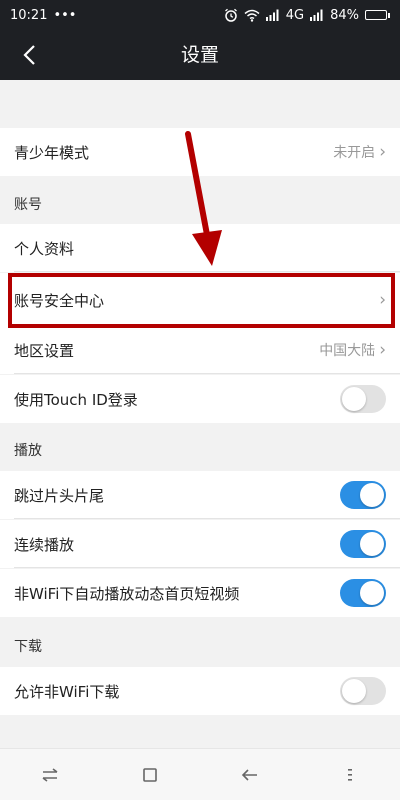  I want to click on home-button, so click(150, 775).